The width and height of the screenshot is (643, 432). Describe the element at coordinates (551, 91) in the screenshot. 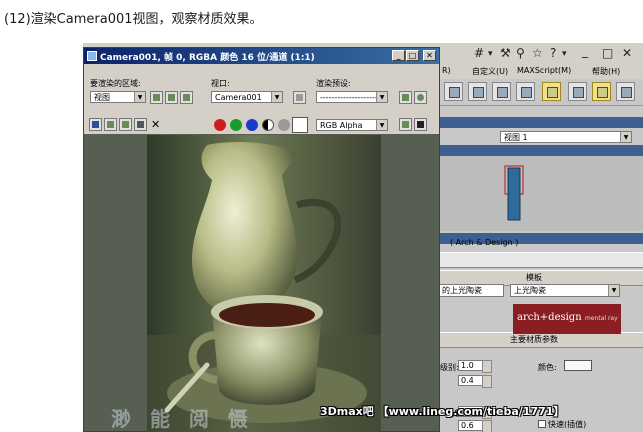

I see `material-editor-button` at that location.